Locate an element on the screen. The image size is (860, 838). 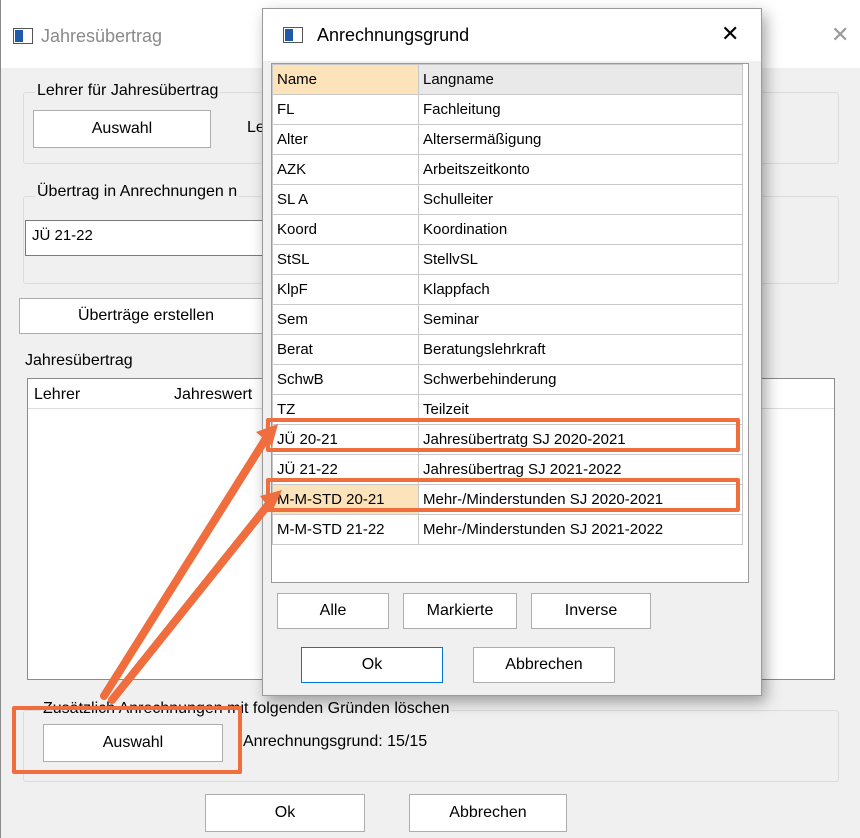
reason-name-cell: Berat is located at coordinates (345, 349).